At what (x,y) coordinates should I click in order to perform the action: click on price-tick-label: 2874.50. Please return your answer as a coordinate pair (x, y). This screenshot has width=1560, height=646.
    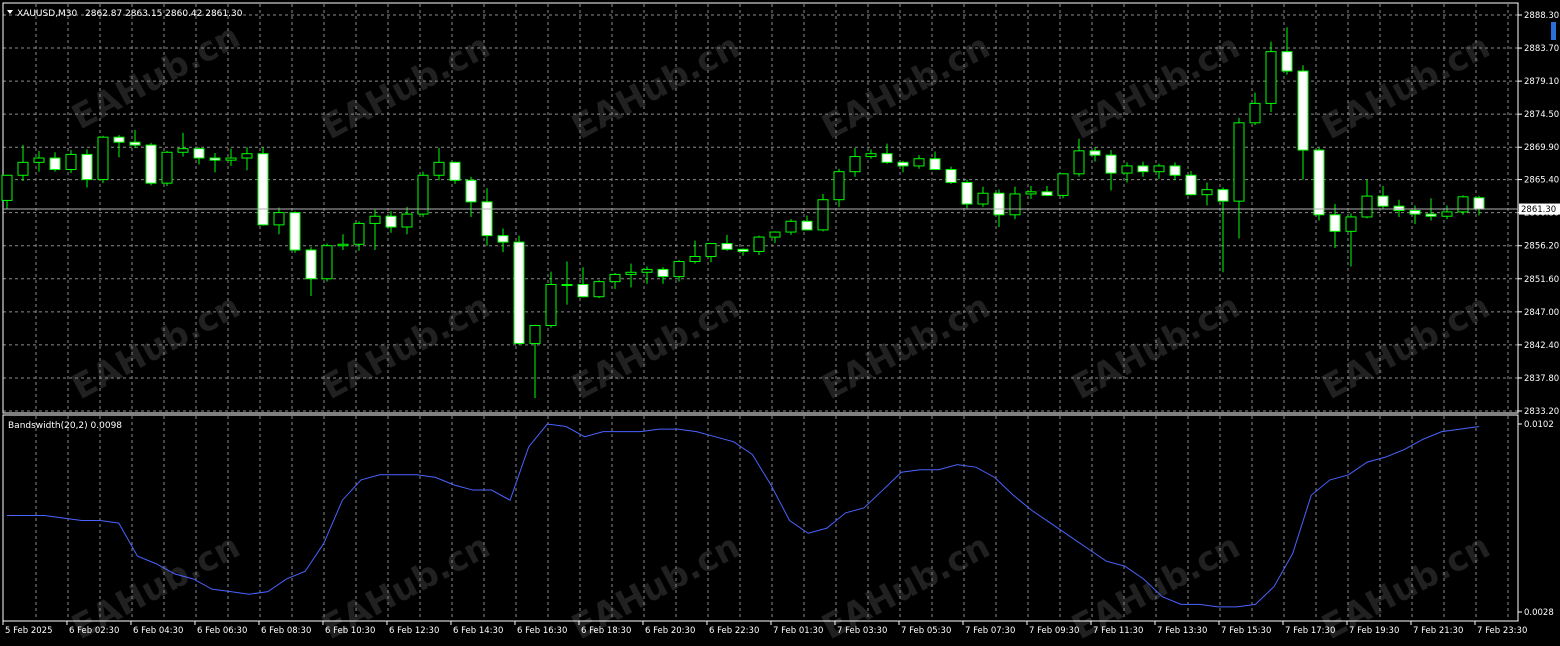
    Looking at the image, I should click on (1541, 115).